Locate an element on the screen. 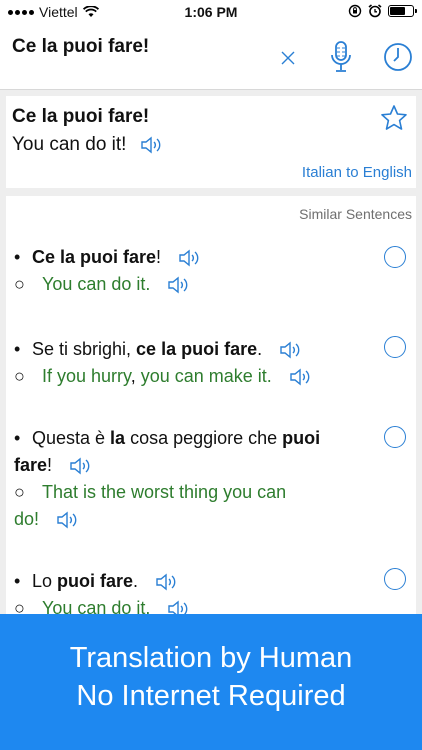 The height and width of the screenshot is (750, 422). alarm-icon is located at coordinates (375, 11).